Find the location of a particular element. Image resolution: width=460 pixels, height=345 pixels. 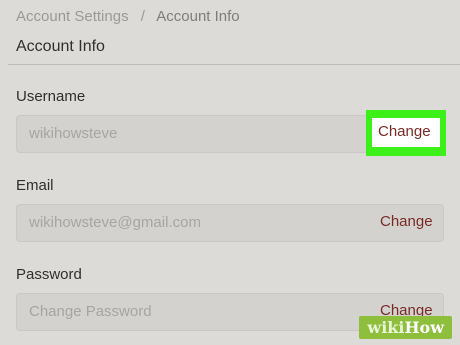

breadcrumb-parent-link: Account Settings is located at coordinates (72, 16).